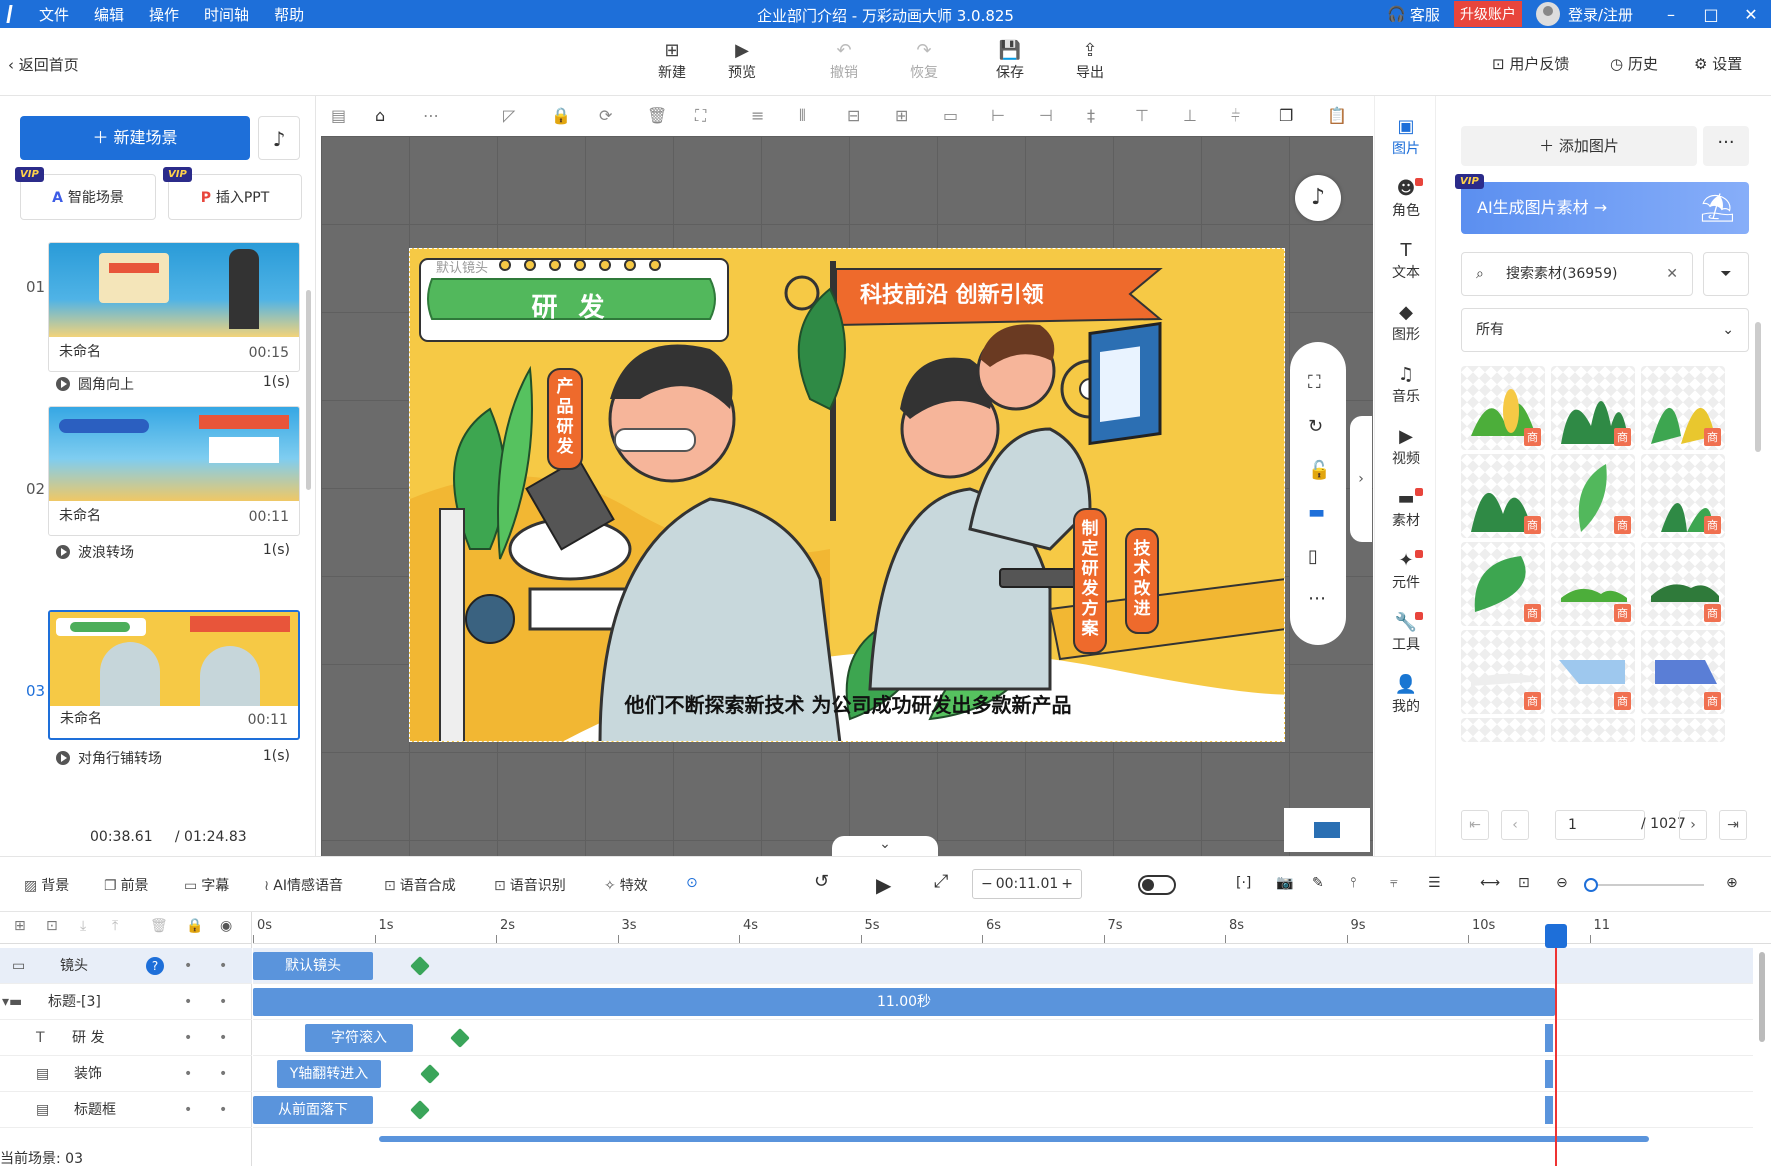  What do you see at coordinates (1003, 966) in the screenshot?
I see `track-lane: 默认镜头` at bounding box center [1003, 966].